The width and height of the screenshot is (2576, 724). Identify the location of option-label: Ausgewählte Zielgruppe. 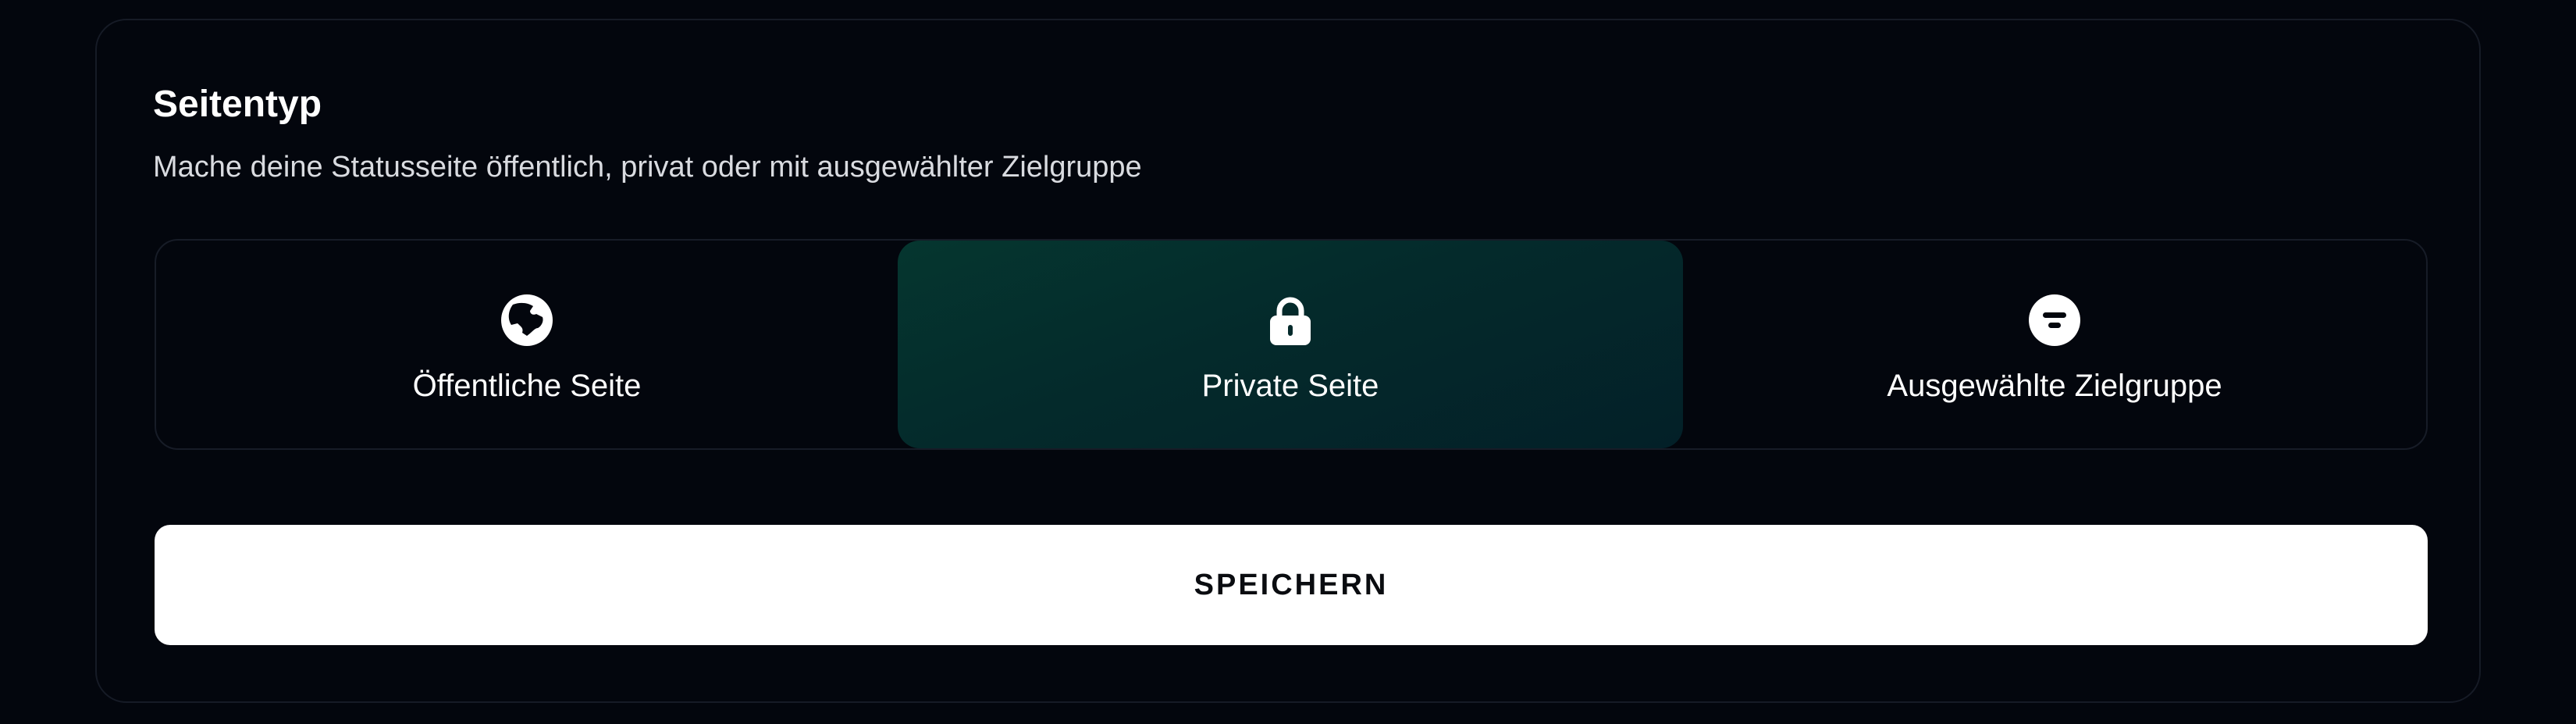
(2054, 386).